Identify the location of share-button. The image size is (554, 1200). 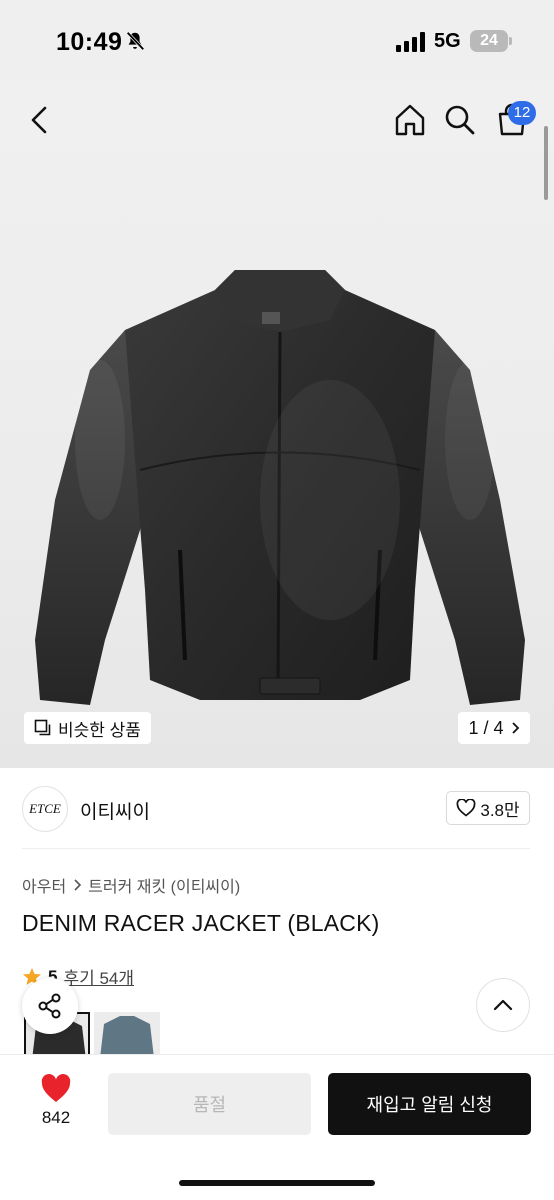
(50, 1006).